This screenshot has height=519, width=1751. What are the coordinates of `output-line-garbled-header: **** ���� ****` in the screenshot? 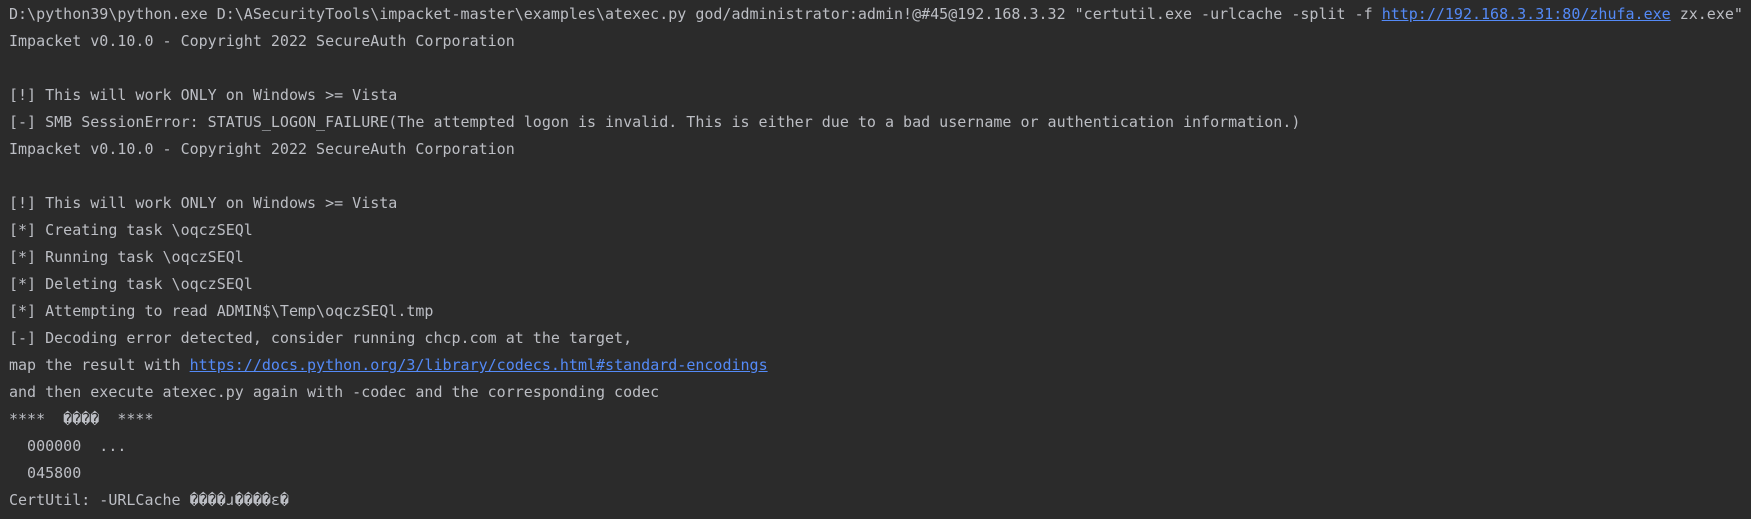 It's located at (81, 419).